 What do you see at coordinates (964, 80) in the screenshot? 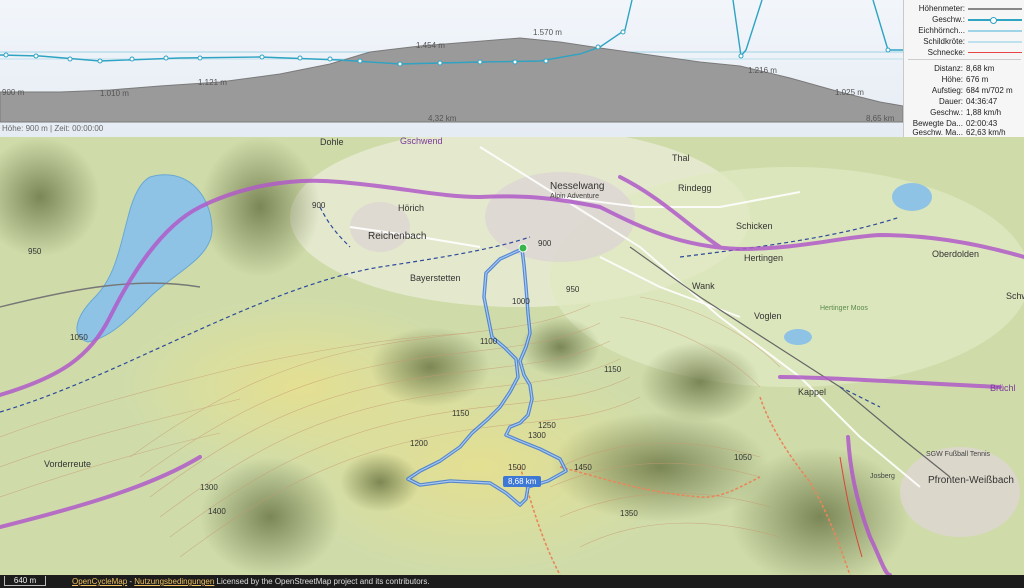
I see `stat-row: Höhe: 676 m` at bounding box center [964, 80].